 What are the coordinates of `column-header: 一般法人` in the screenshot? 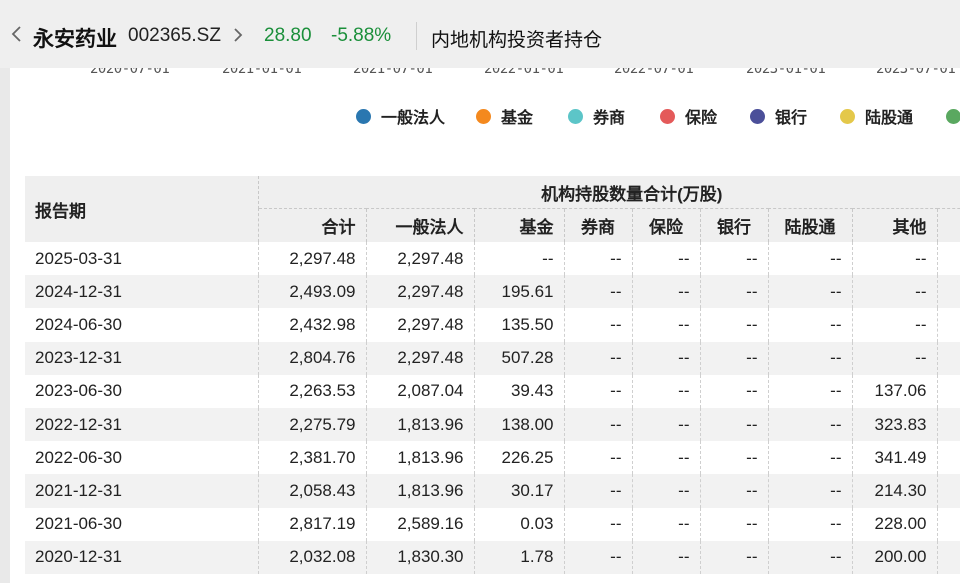 It's located at (420, 225).